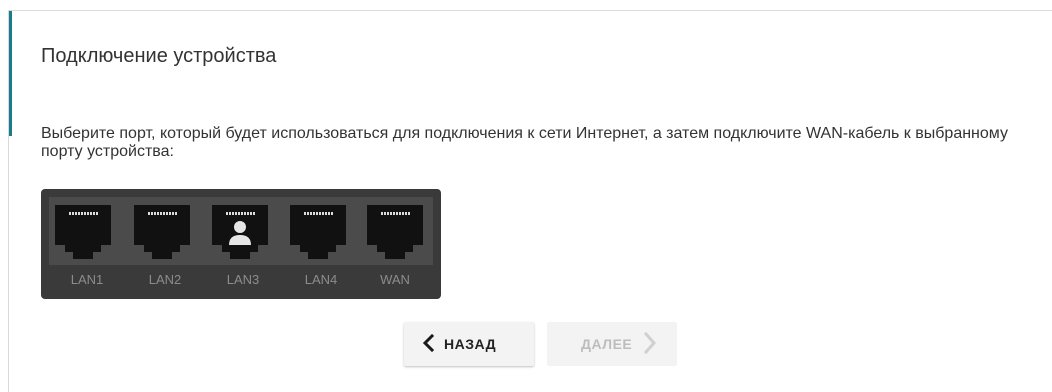 The width and height of the screenshot is (1052, 392). I want to click on port-wan, so click(395, 232).